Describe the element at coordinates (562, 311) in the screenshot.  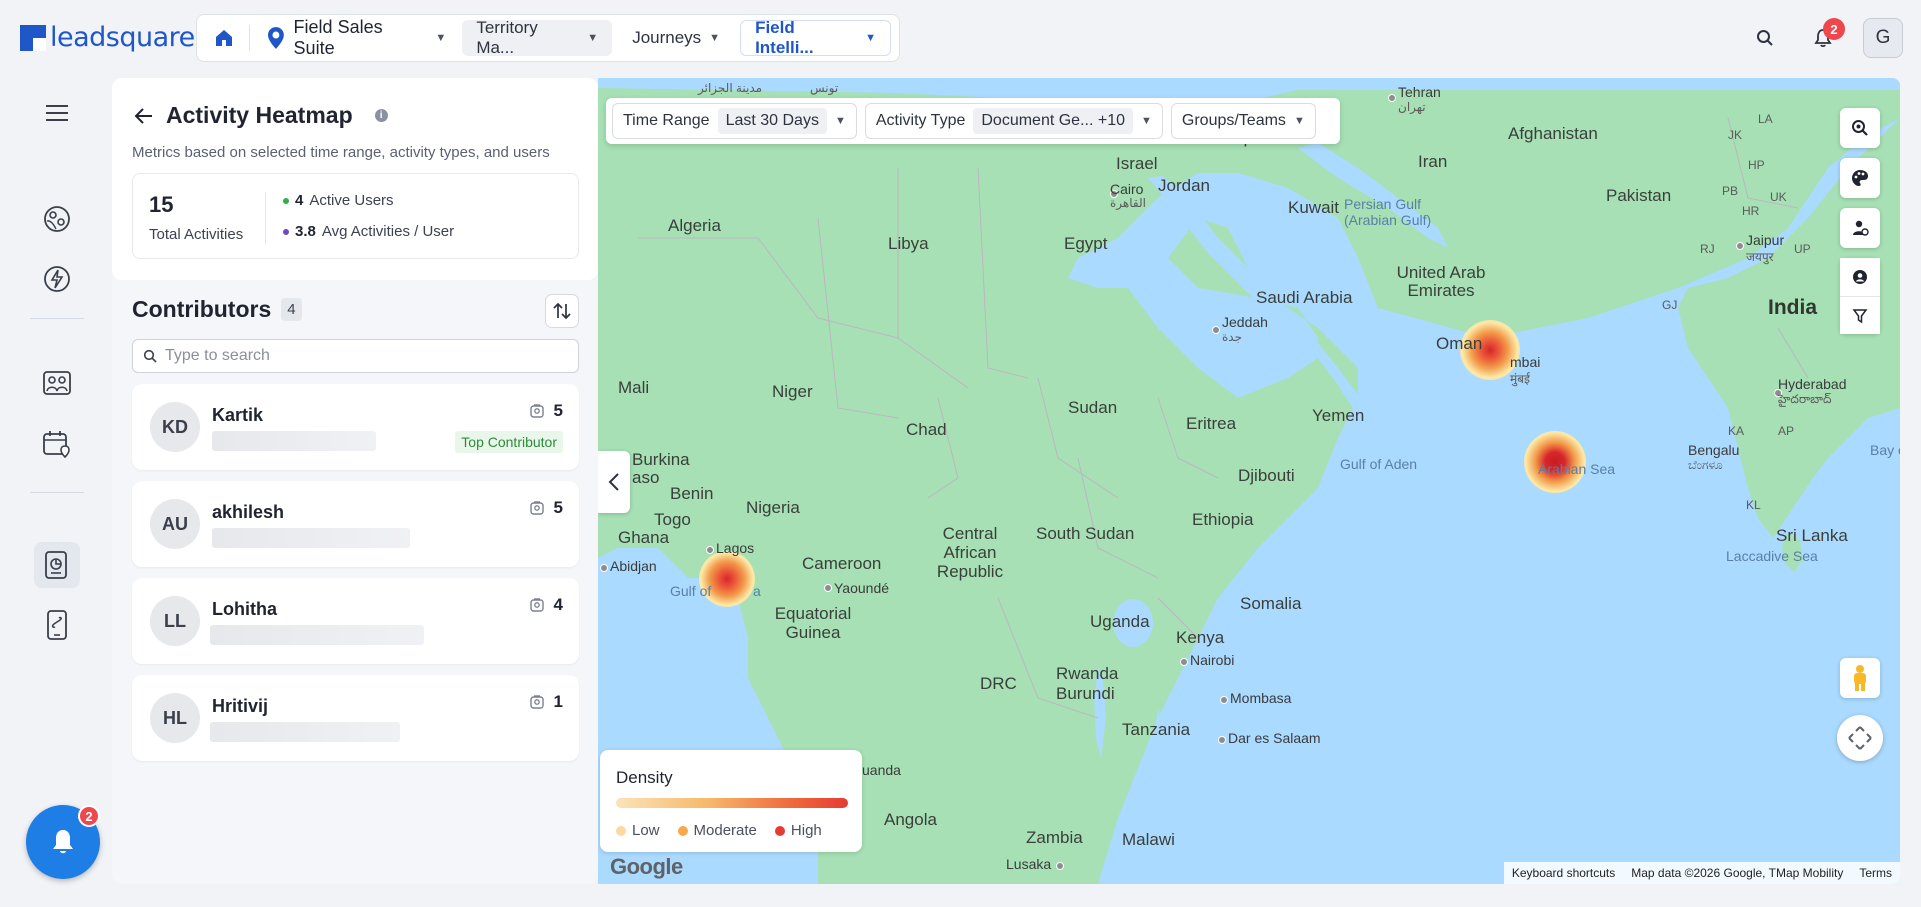
I see `sort-button` at that location.